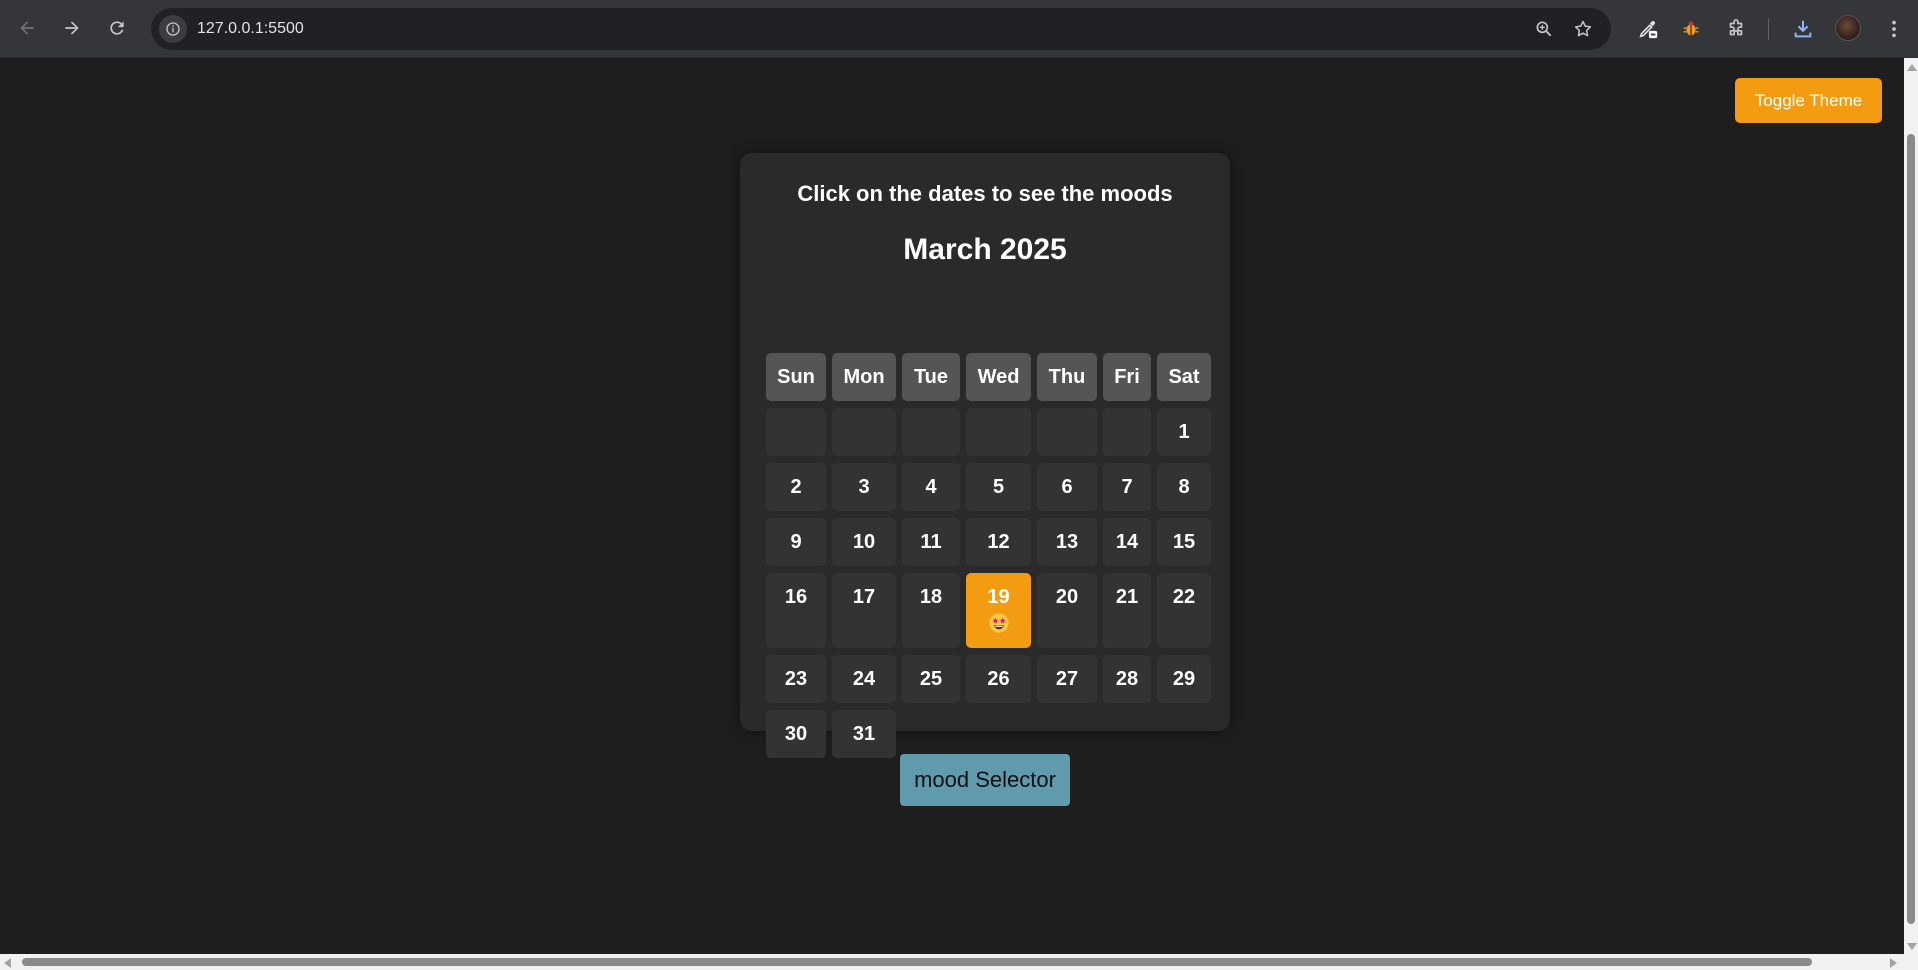 The image size is (1918, 970). What do you see at coordinates (7, 963) in the screenshot?
I see `scroll-left-arrow-icon` at bounding box center [7, 963].